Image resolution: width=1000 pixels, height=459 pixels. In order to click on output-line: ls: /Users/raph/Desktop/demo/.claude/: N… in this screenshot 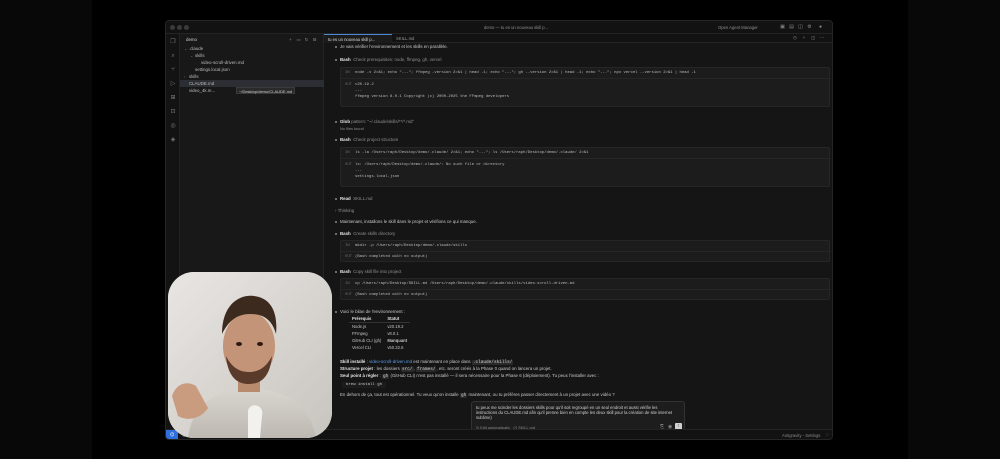, I will do `click(430, 165)`.